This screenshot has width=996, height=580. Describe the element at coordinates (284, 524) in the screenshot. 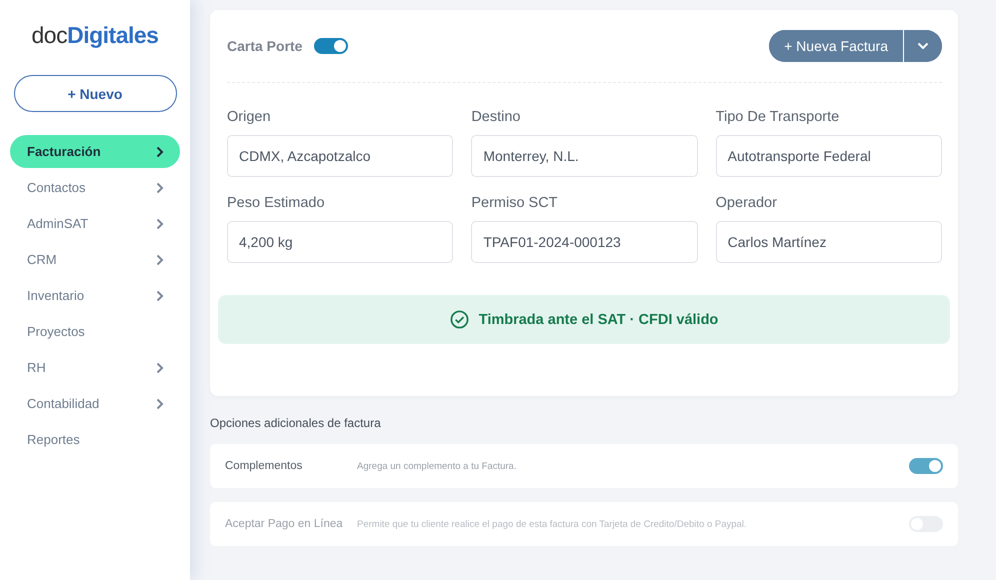

I see `option-name: Aceptar Pago en Línea` at that location.